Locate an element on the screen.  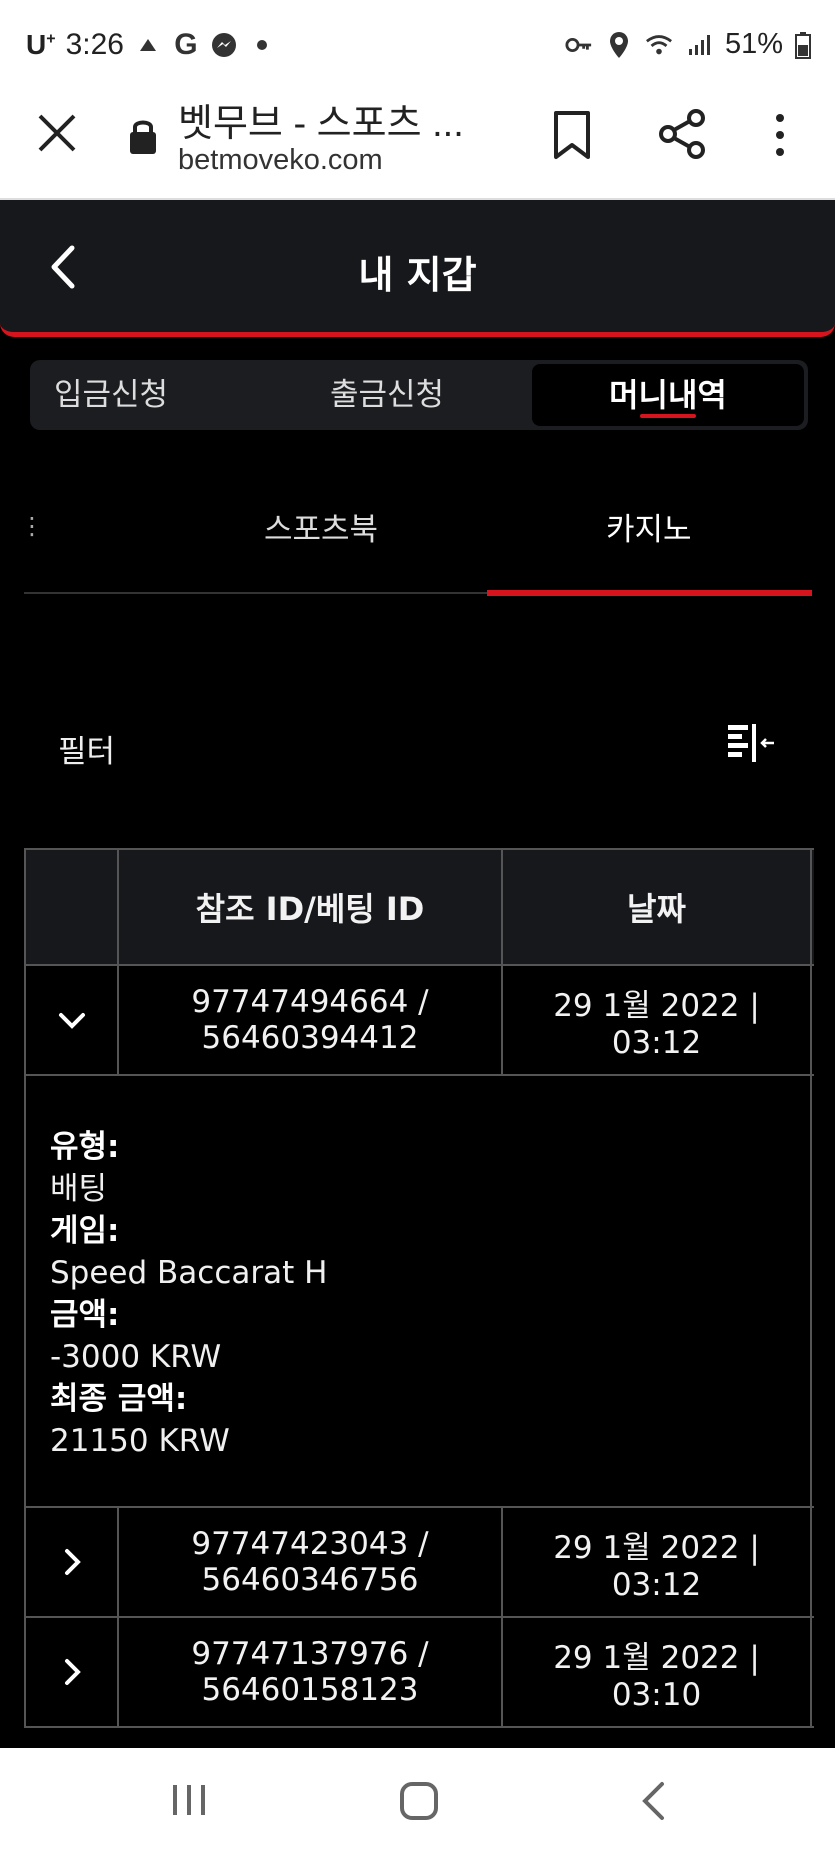
bookmark-icon is located at coordinates (572, 135).